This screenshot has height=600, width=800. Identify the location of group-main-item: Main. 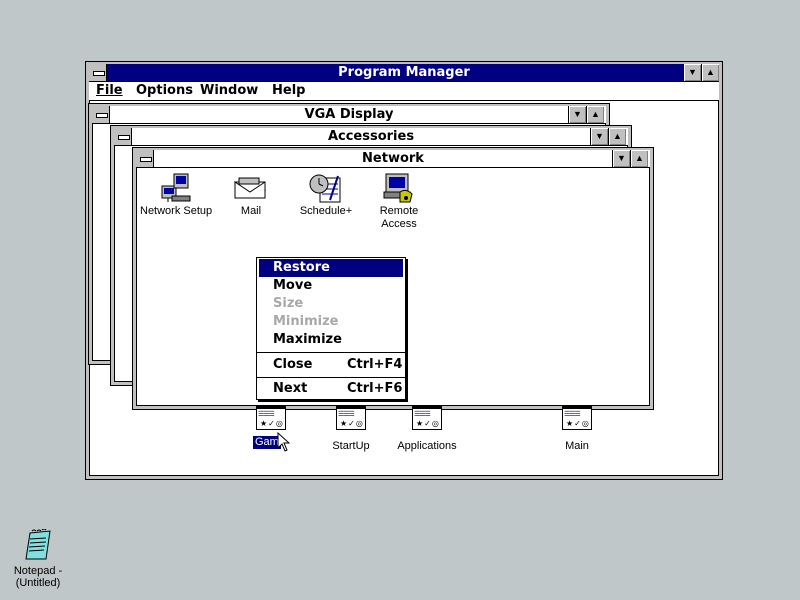
(577, 431).